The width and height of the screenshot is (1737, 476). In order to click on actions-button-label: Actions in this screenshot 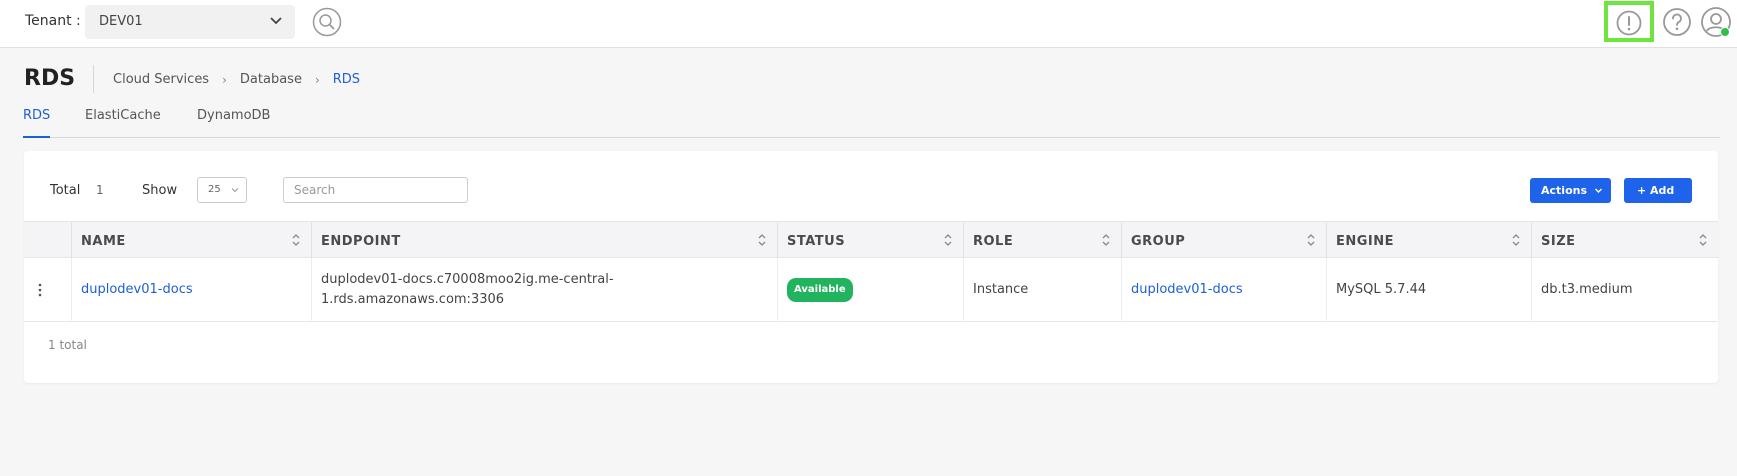, I will do `click(1564, 190)`.